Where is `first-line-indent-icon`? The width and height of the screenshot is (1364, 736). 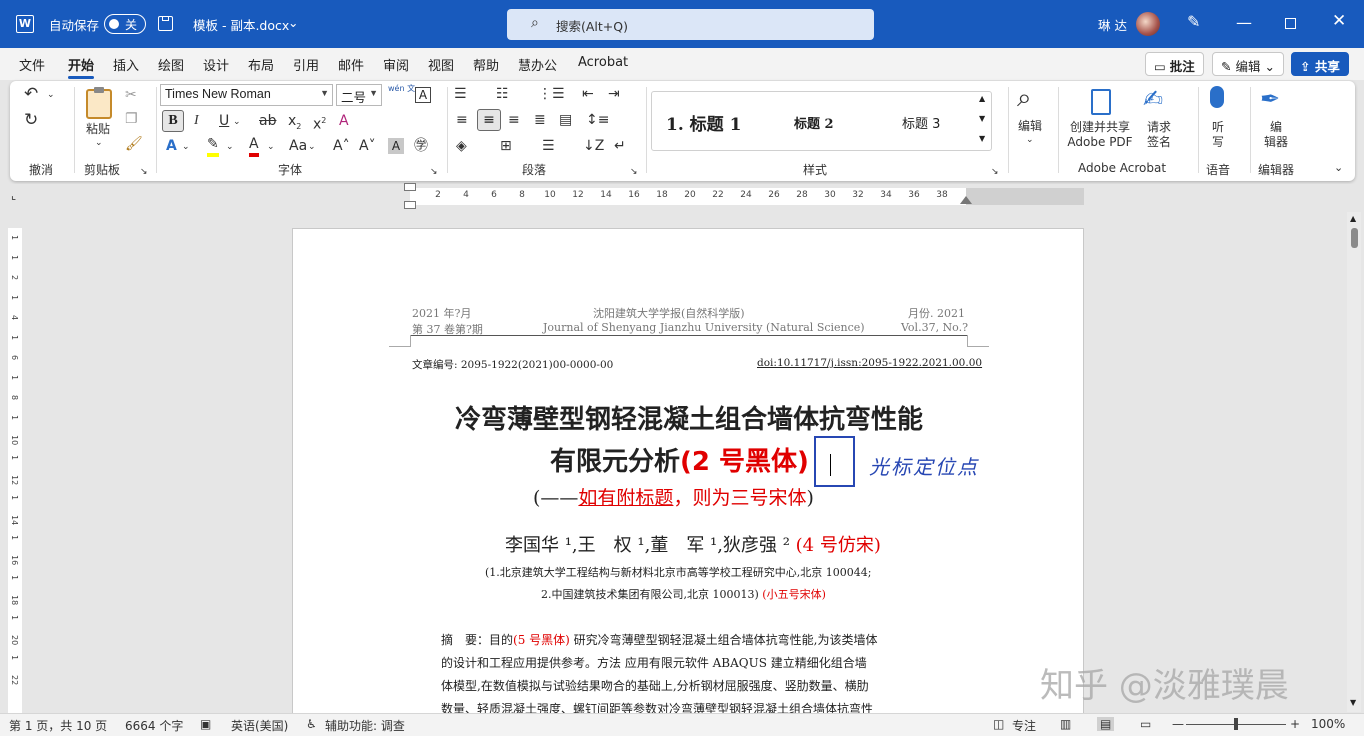 first-line-indent-icon is located at coordinates (410, 187).